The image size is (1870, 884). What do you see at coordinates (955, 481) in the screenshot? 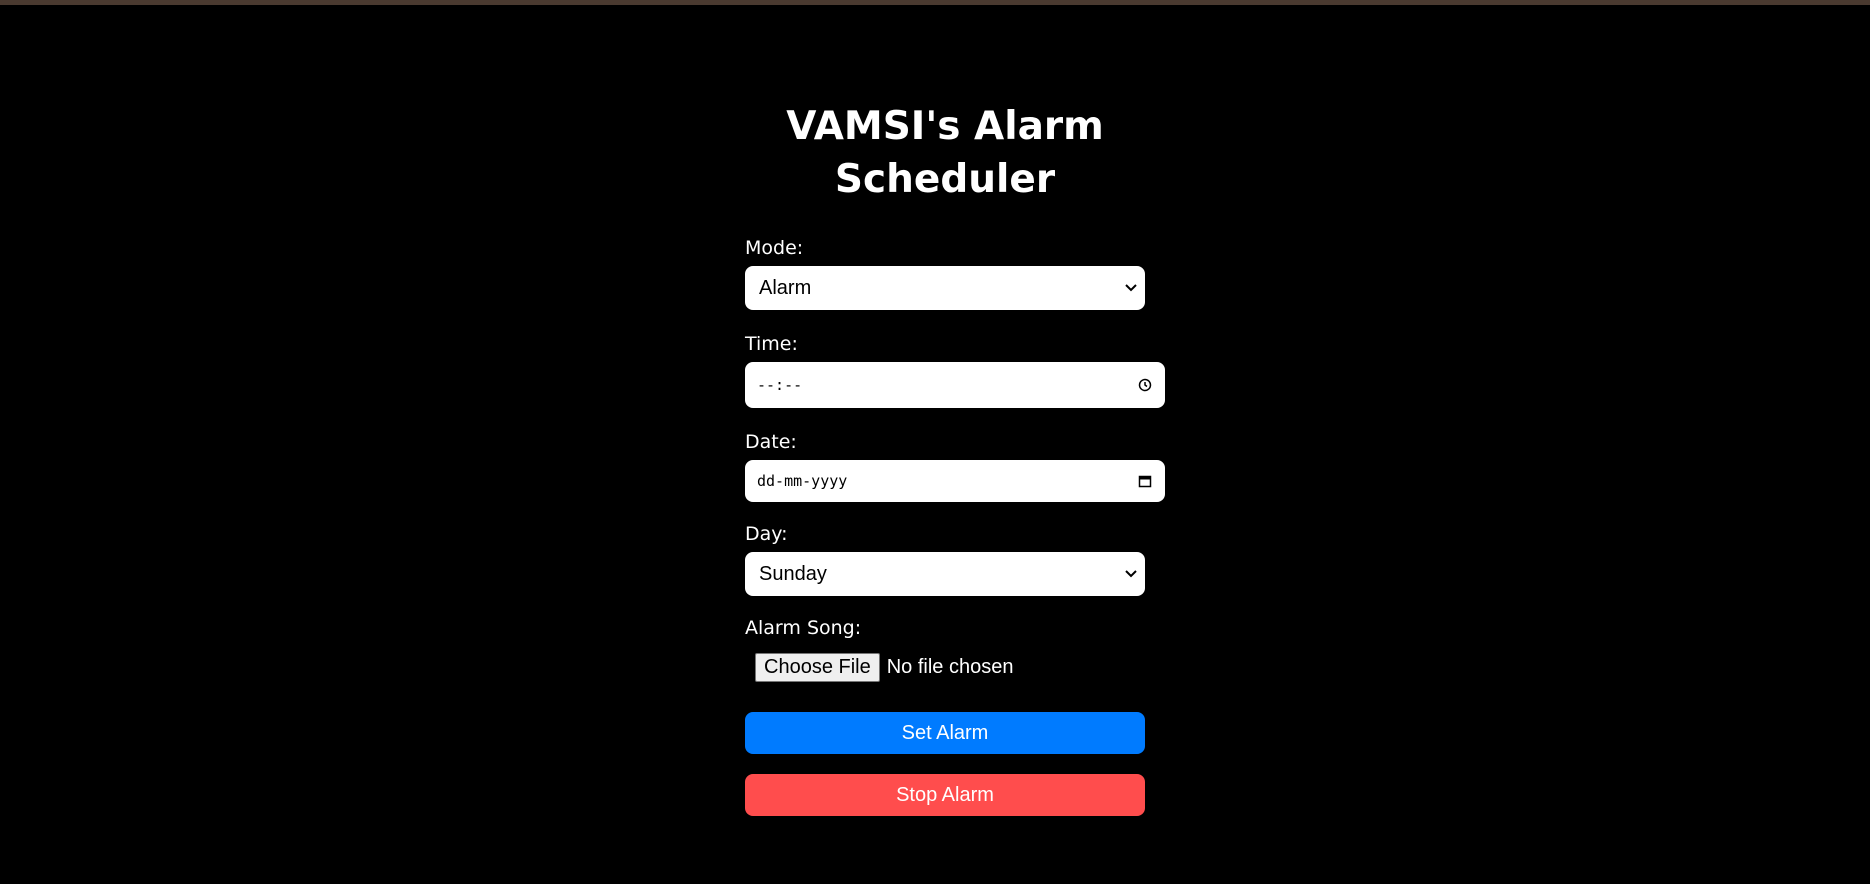
I see `date-input: dd-mm-yyyy` at bounding box center [955, 481].